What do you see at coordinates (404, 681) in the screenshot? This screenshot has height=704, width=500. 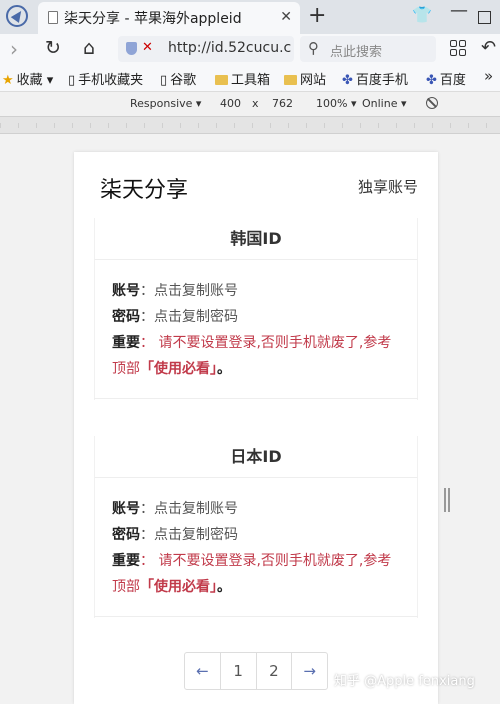 I see `watermark: 知乎 @Apple fenxiang` at bounding box center [404, 681].